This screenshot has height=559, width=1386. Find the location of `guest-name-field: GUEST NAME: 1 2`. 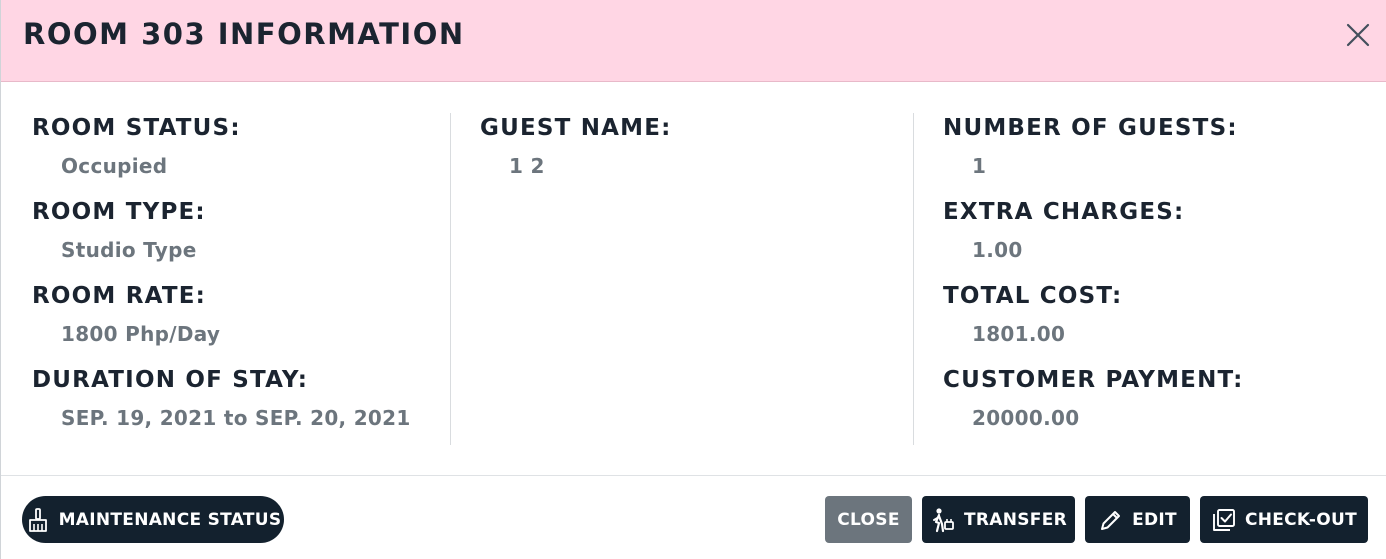

guest-name-field: GUEST NAME: 1 2 is located at coordinates (696, 155).